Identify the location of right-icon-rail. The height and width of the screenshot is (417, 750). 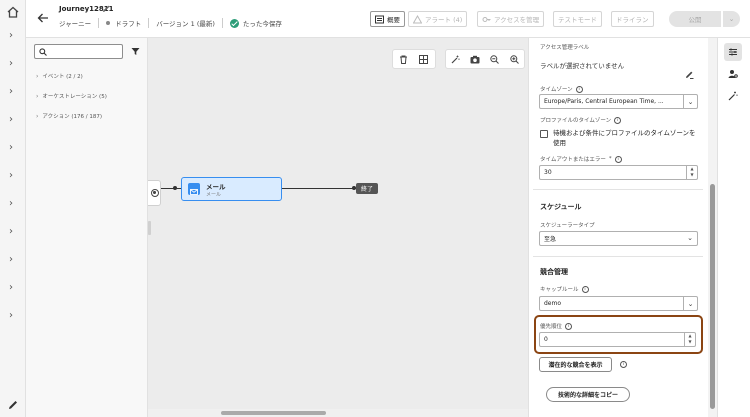
(733, 227).